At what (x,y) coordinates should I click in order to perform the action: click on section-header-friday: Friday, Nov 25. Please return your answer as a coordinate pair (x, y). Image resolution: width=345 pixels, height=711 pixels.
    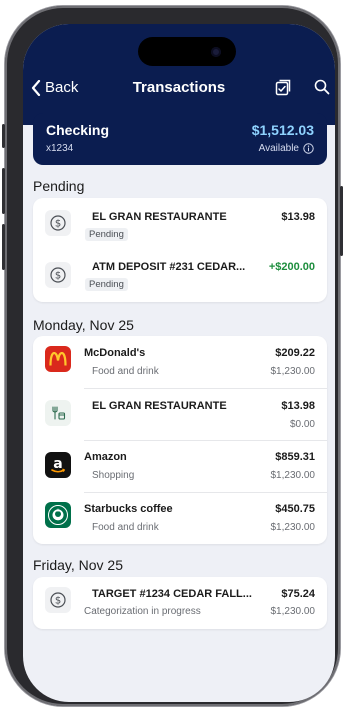
    Looking at the image, I should click on (78, 565).